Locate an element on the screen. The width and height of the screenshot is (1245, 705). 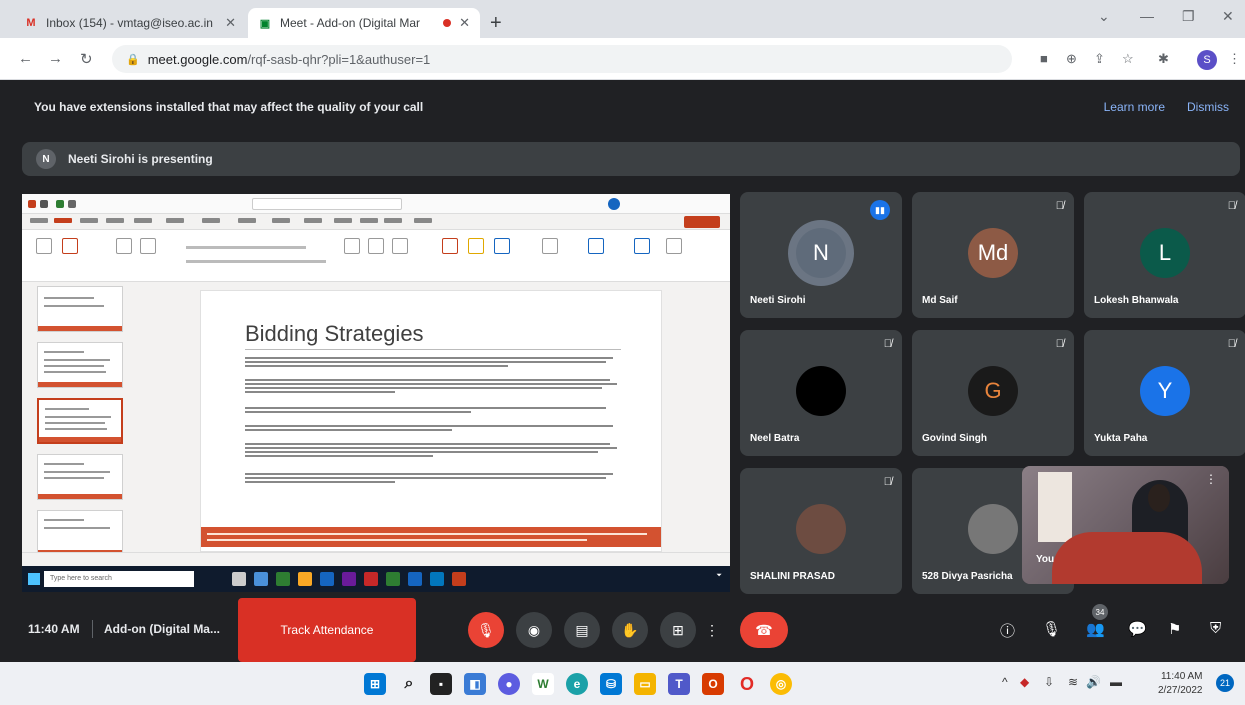
share-icon: ⇪ is located at coordinates (1099, 59).